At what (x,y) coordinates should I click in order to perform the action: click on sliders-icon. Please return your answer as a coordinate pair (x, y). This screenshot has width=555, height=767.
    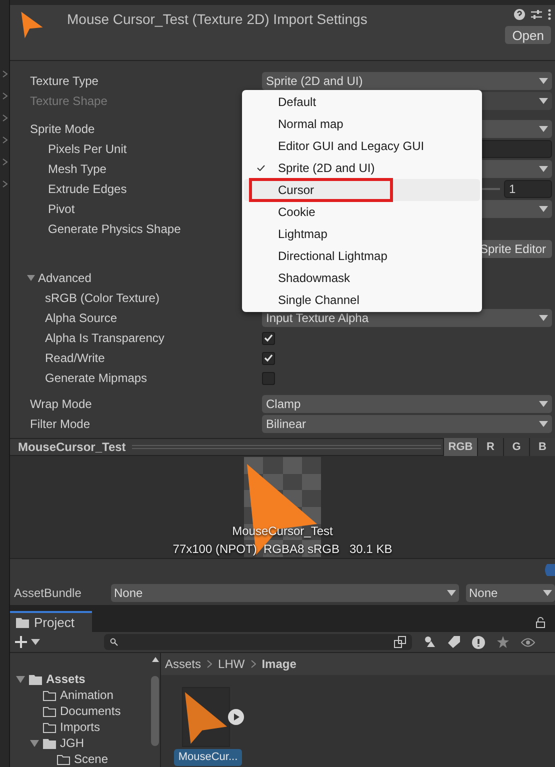
    Looking at the image, I should click on (536, 14).